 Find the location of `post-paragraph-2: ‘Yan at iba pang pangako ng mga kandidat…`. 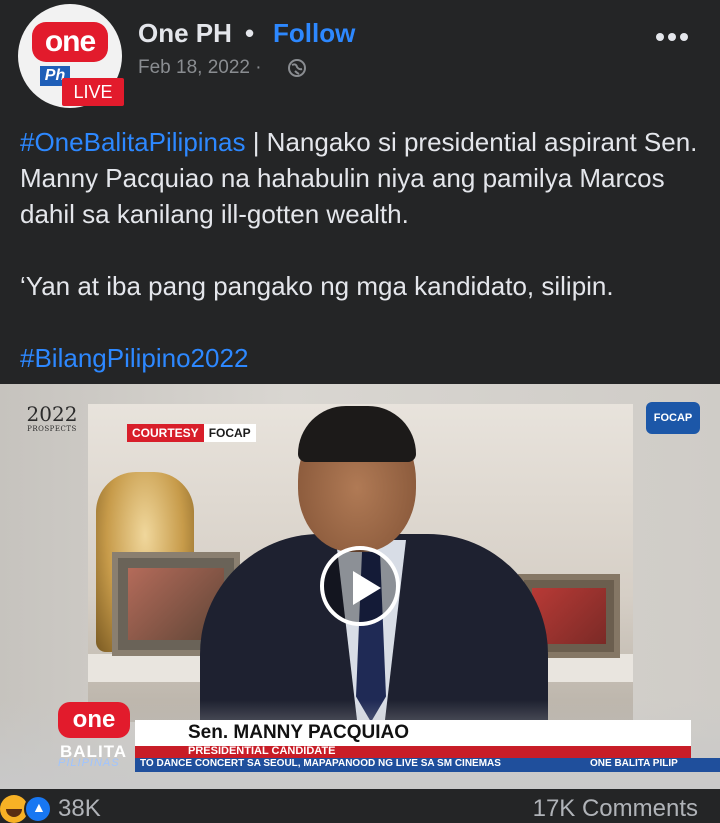

post-paragraph-2: ‘Yan at iba pang pangako ng mga kandidat… is located at coordinates (317, 286).